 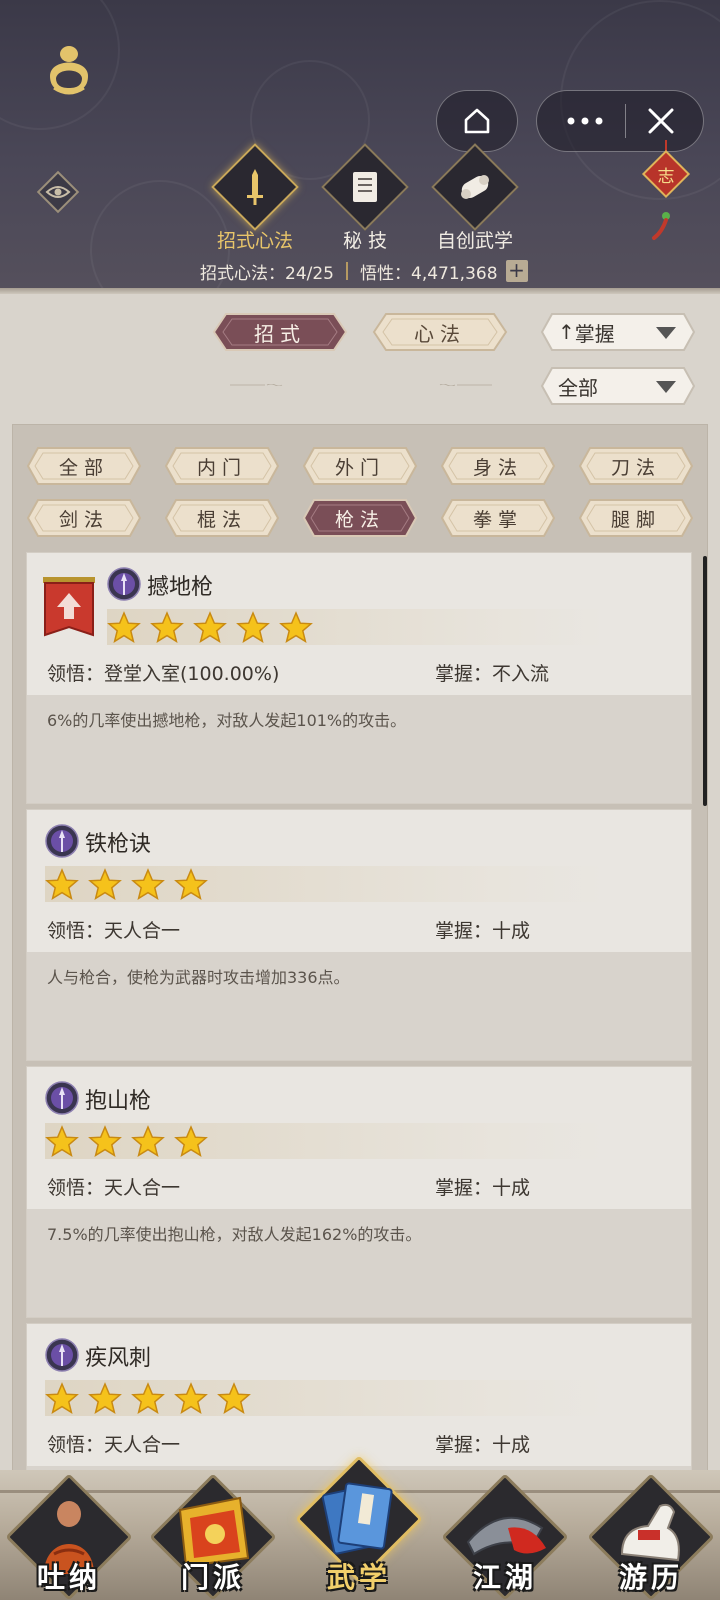 I want to click on nav-item-jianghu: 江湖, so click(x=505, y=1535).